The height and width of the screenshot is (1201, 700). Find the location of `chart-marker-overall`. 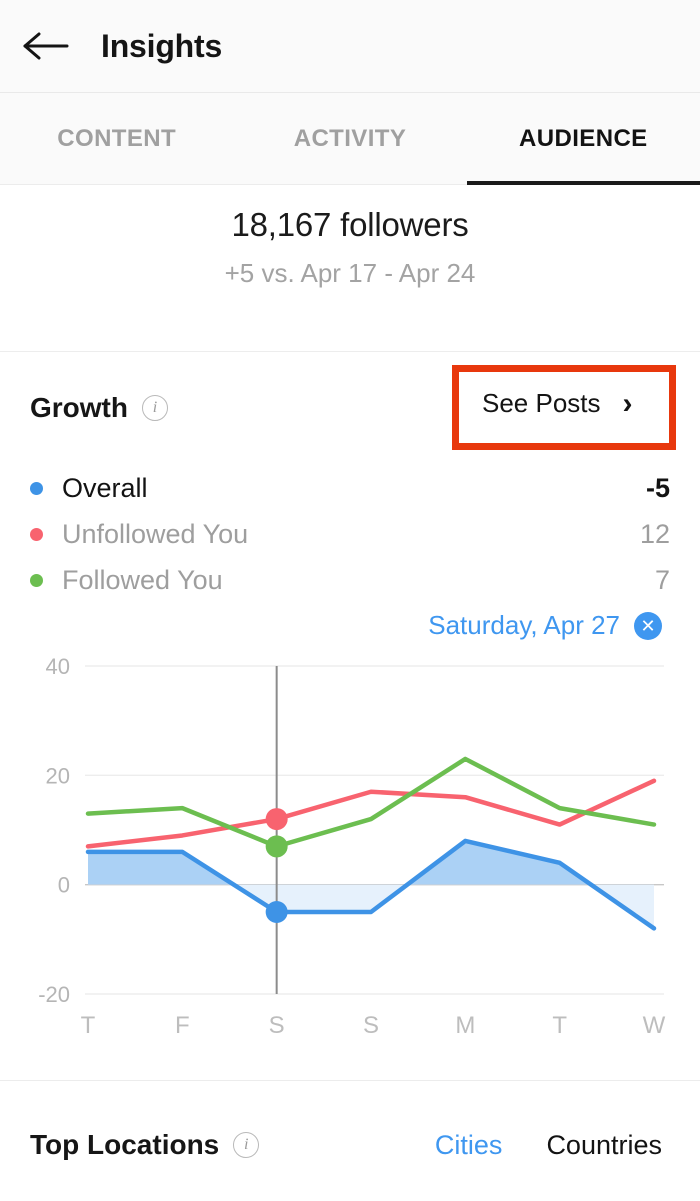

chart-marker-overall is located at coordinates (276, 912).